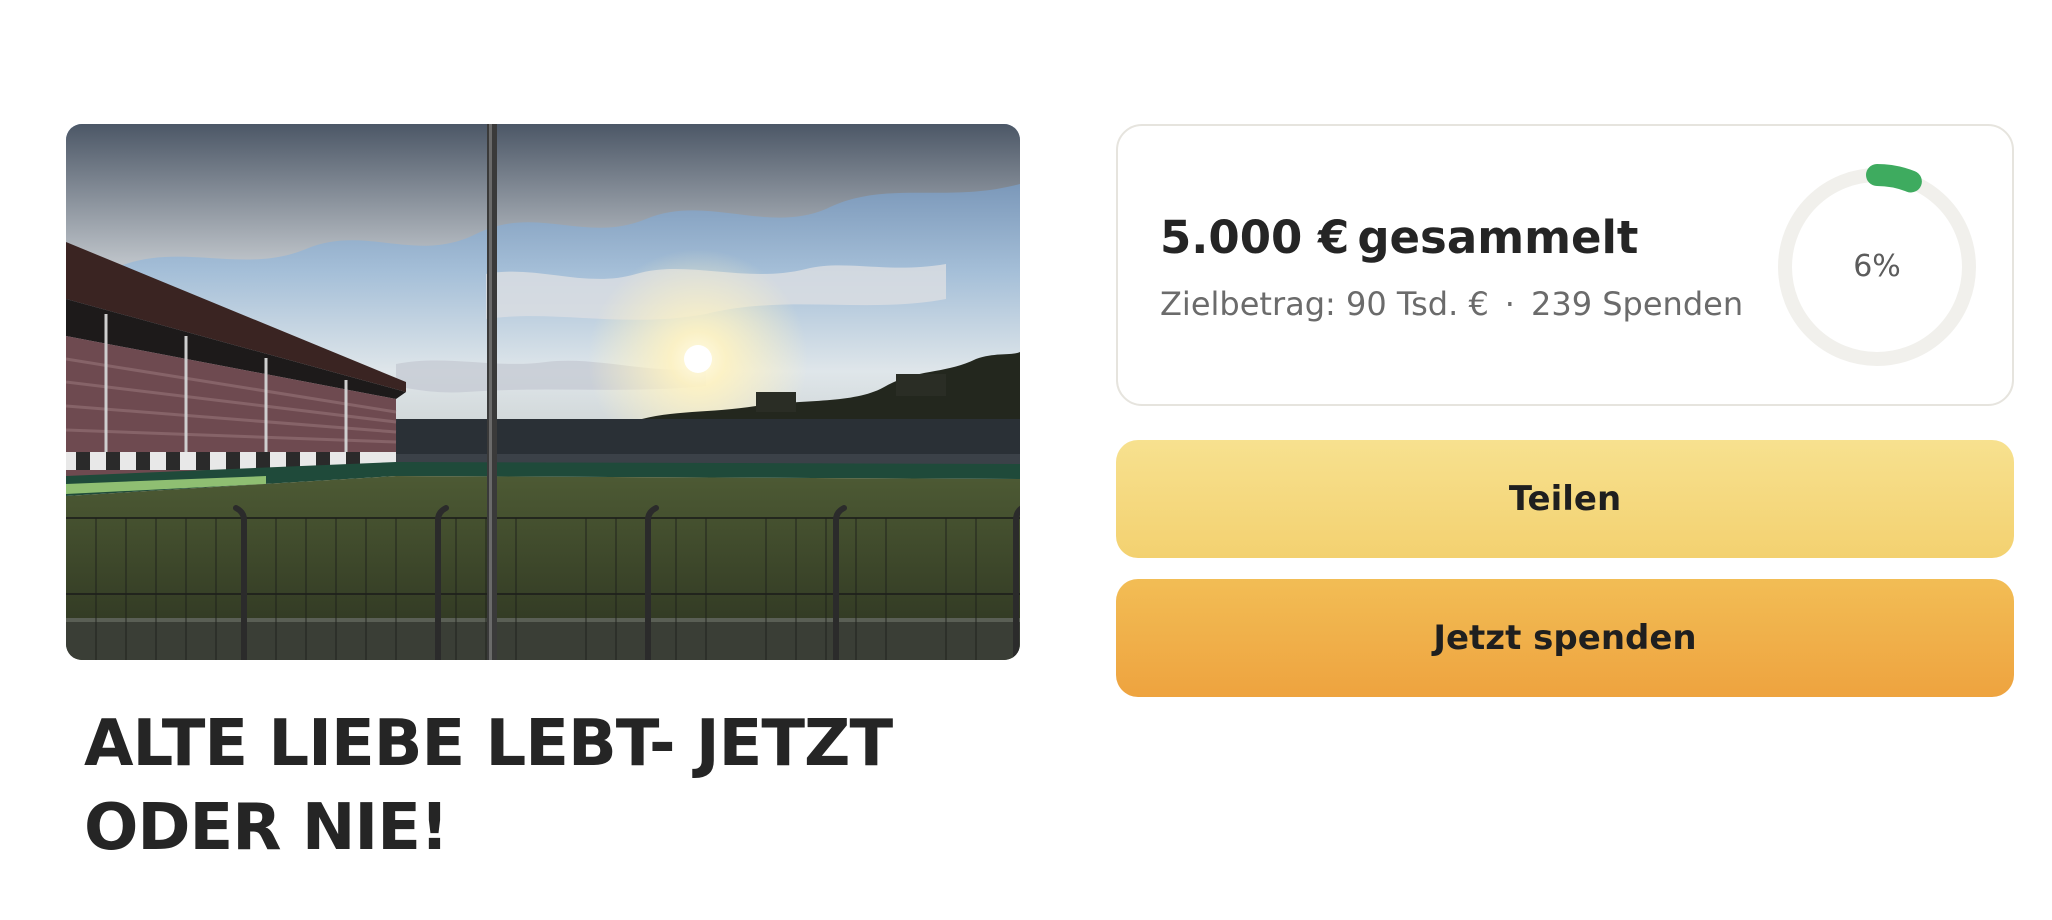 The height and width of the screenshot is (920, 2052). I want to click on donate-button: Jetzt spenden, so click(1565, 638).